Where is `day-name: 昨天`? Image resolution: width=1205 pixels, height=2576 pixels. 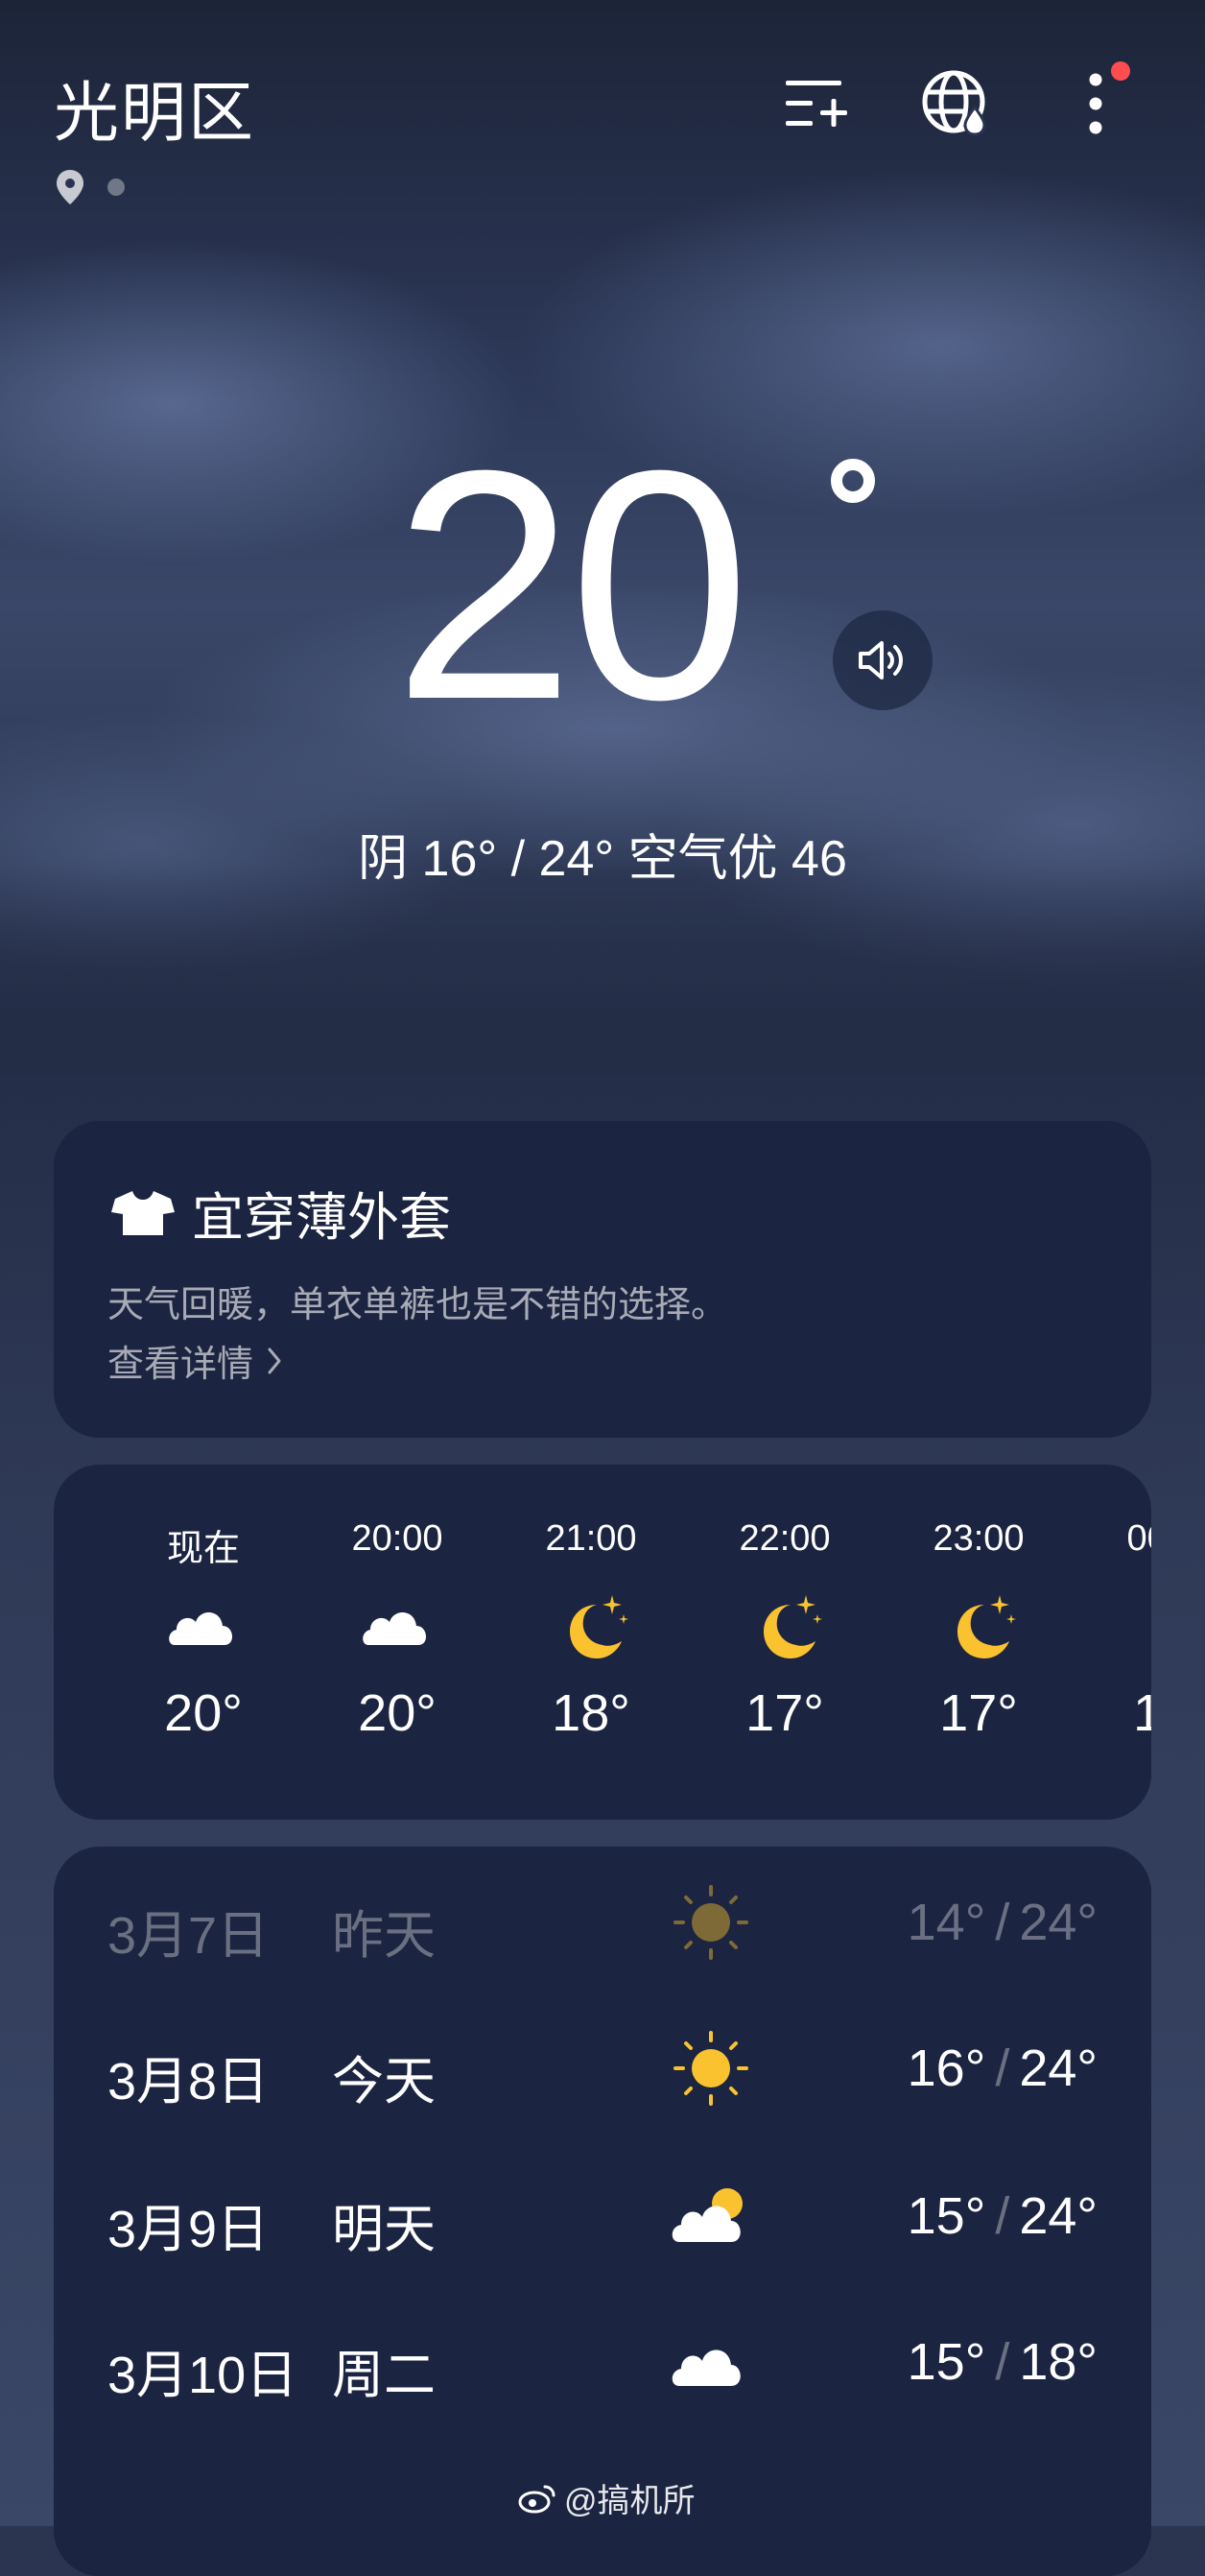 day-name: 昨天 is located at coordinates (384, 1936).